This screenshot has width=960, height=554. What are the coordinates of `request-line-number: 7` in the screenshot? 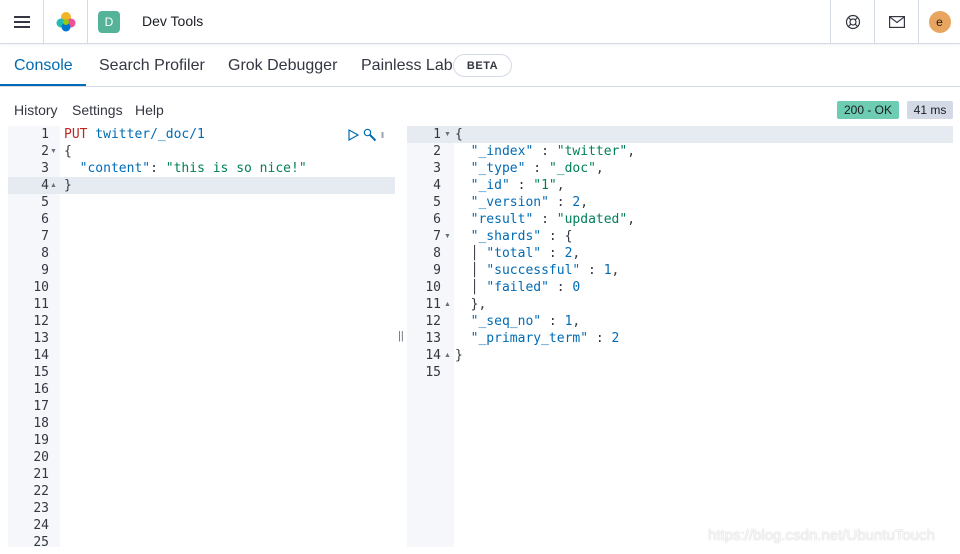 It's located at (45, 236).